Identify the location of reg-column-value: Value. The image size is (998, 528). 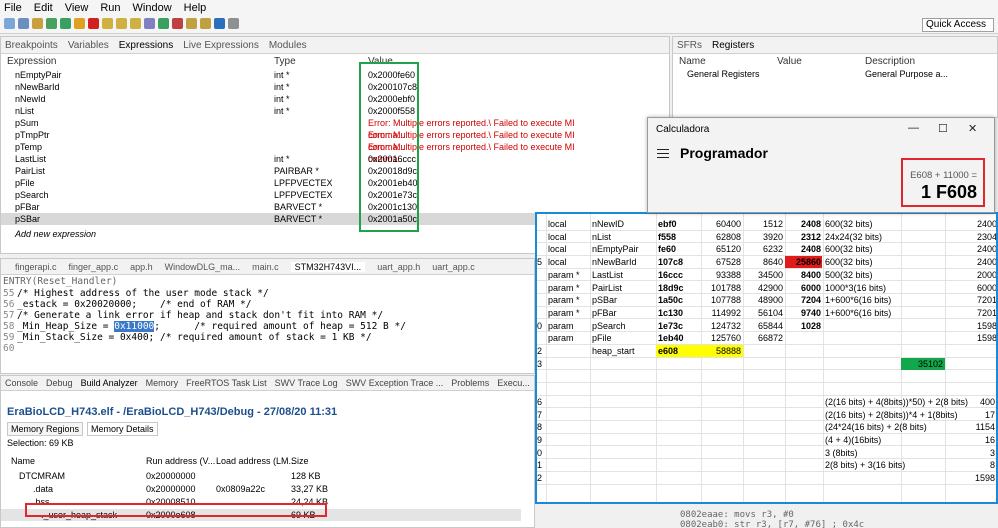
(789, 61).